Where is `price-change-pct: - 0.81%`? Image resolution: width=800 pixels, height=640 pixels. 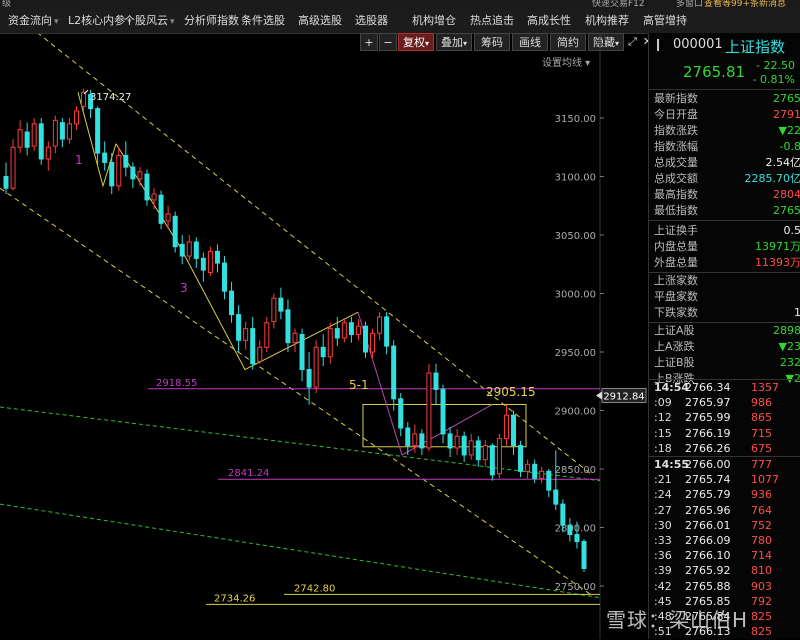
price-change-pct: - 0.81% is located at coordinates (774, 79).